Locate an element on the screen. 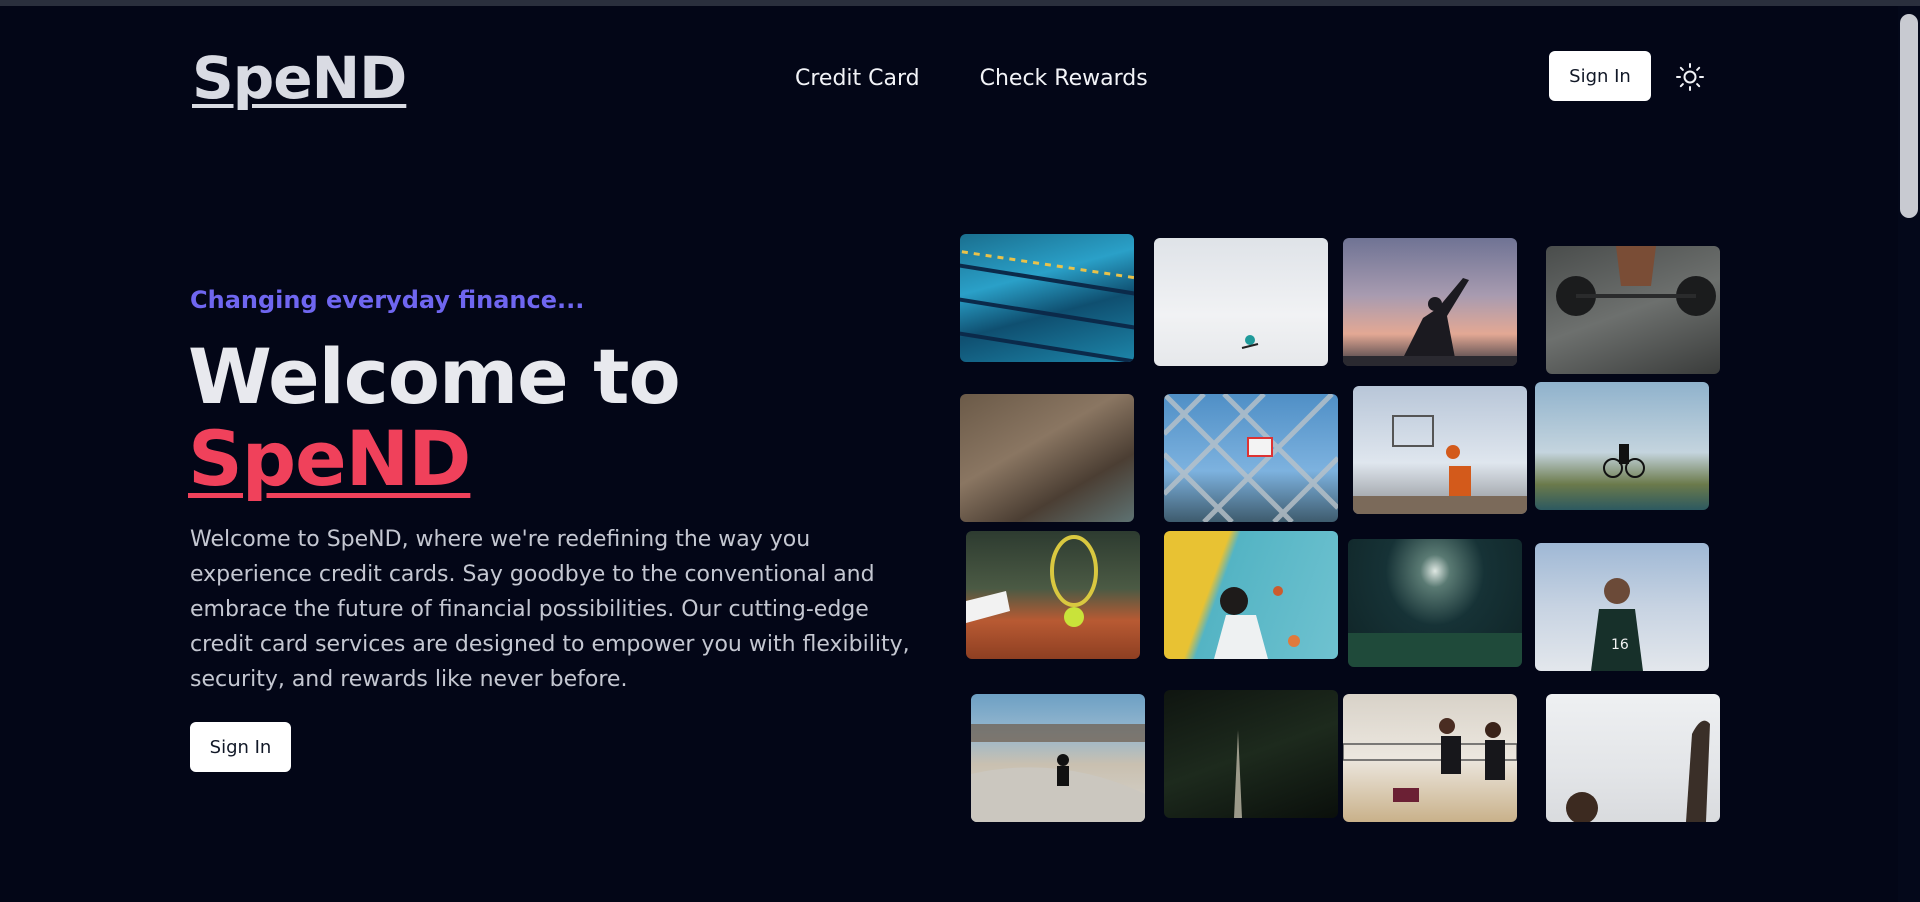 This screenshot has width=1920, height=902. snowboarder-photo is located at coordinates (1241, 302).